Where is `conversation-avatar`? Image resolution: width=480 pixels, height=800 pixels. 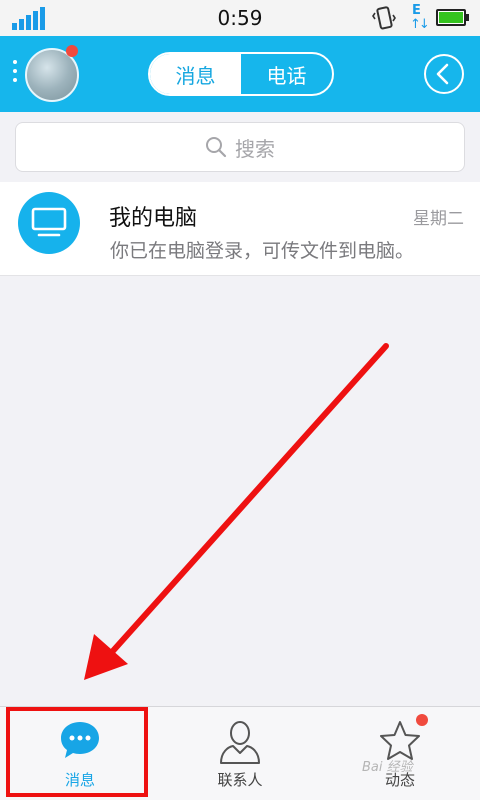
conversation-avatar is located at coordinates (49, 223).